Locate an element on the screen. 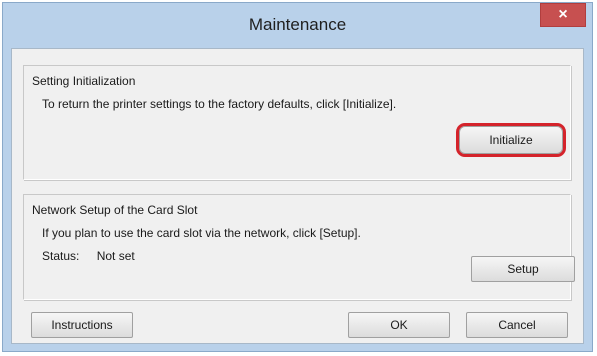 The image size is (597, 356). title-bar: Maintenance × is located at coordinates (297, 25).